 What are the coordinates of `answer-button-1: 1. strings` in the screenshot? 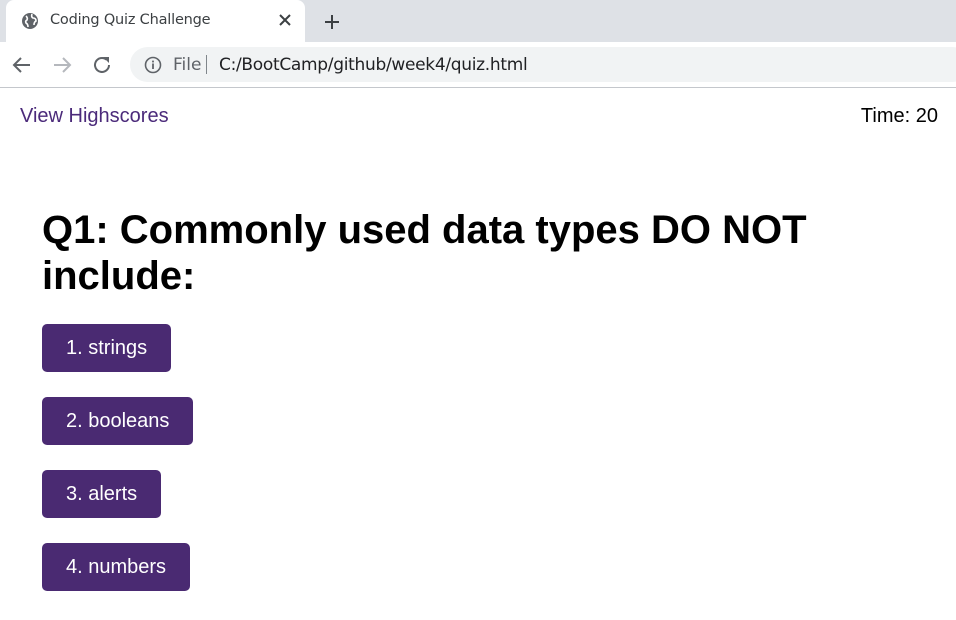 It's located at (107, 348).